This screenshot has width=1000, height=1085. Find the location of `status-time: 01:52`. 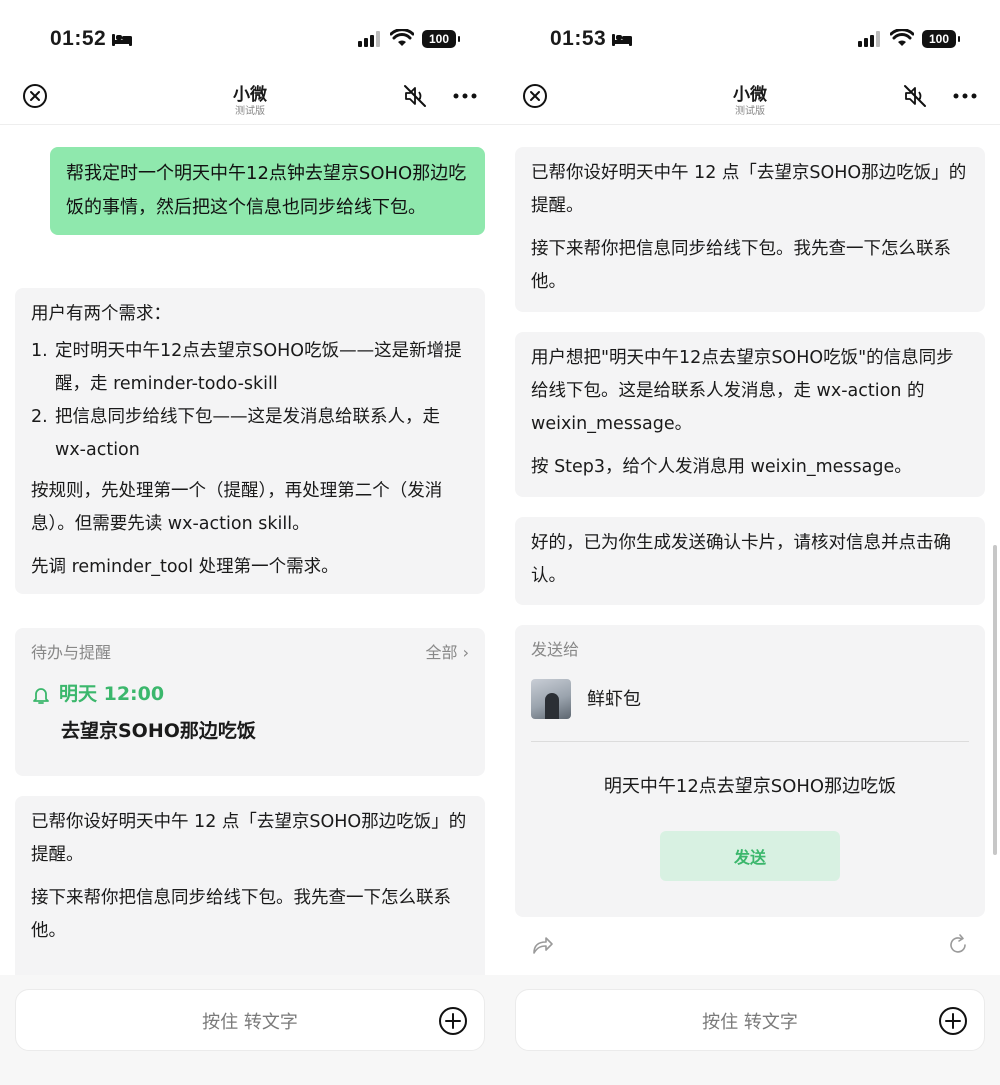

status-time: 01:52 is located at coordinates (78, 38).